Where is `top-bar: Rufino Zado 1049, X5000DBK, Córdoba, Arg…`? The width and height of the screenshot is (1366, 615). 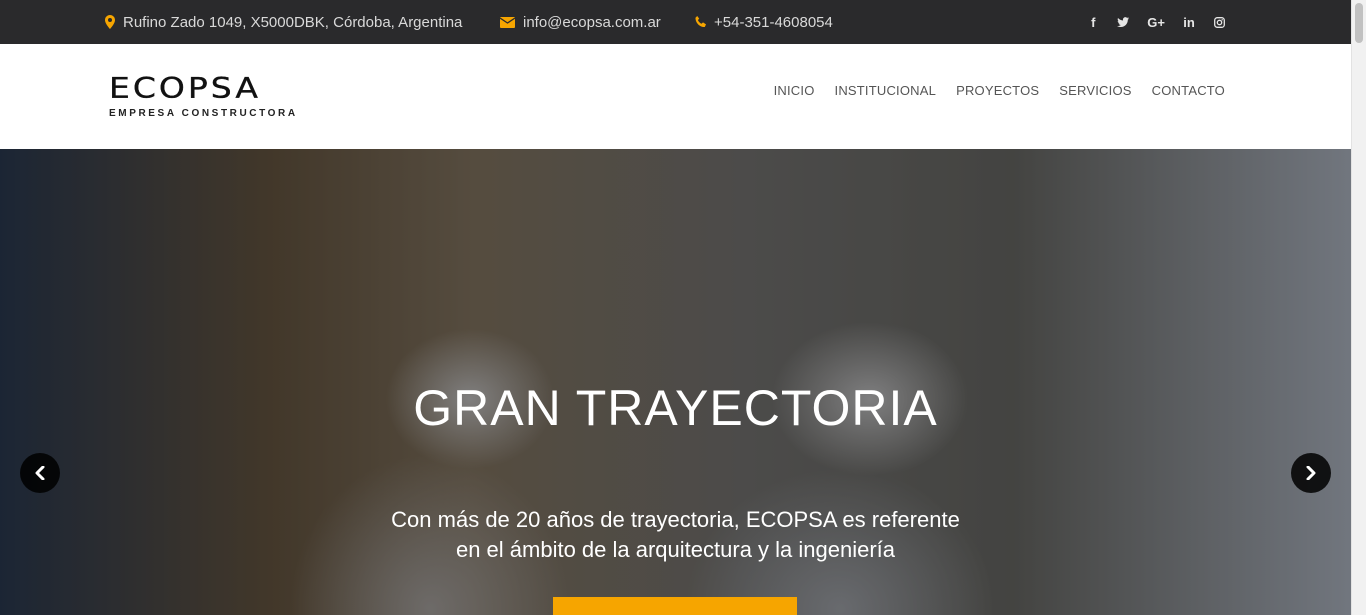
top-bar: Rufino Zado 1049, X5000DBK, Córdoba, Arg… is located at coordinates (675, 22).